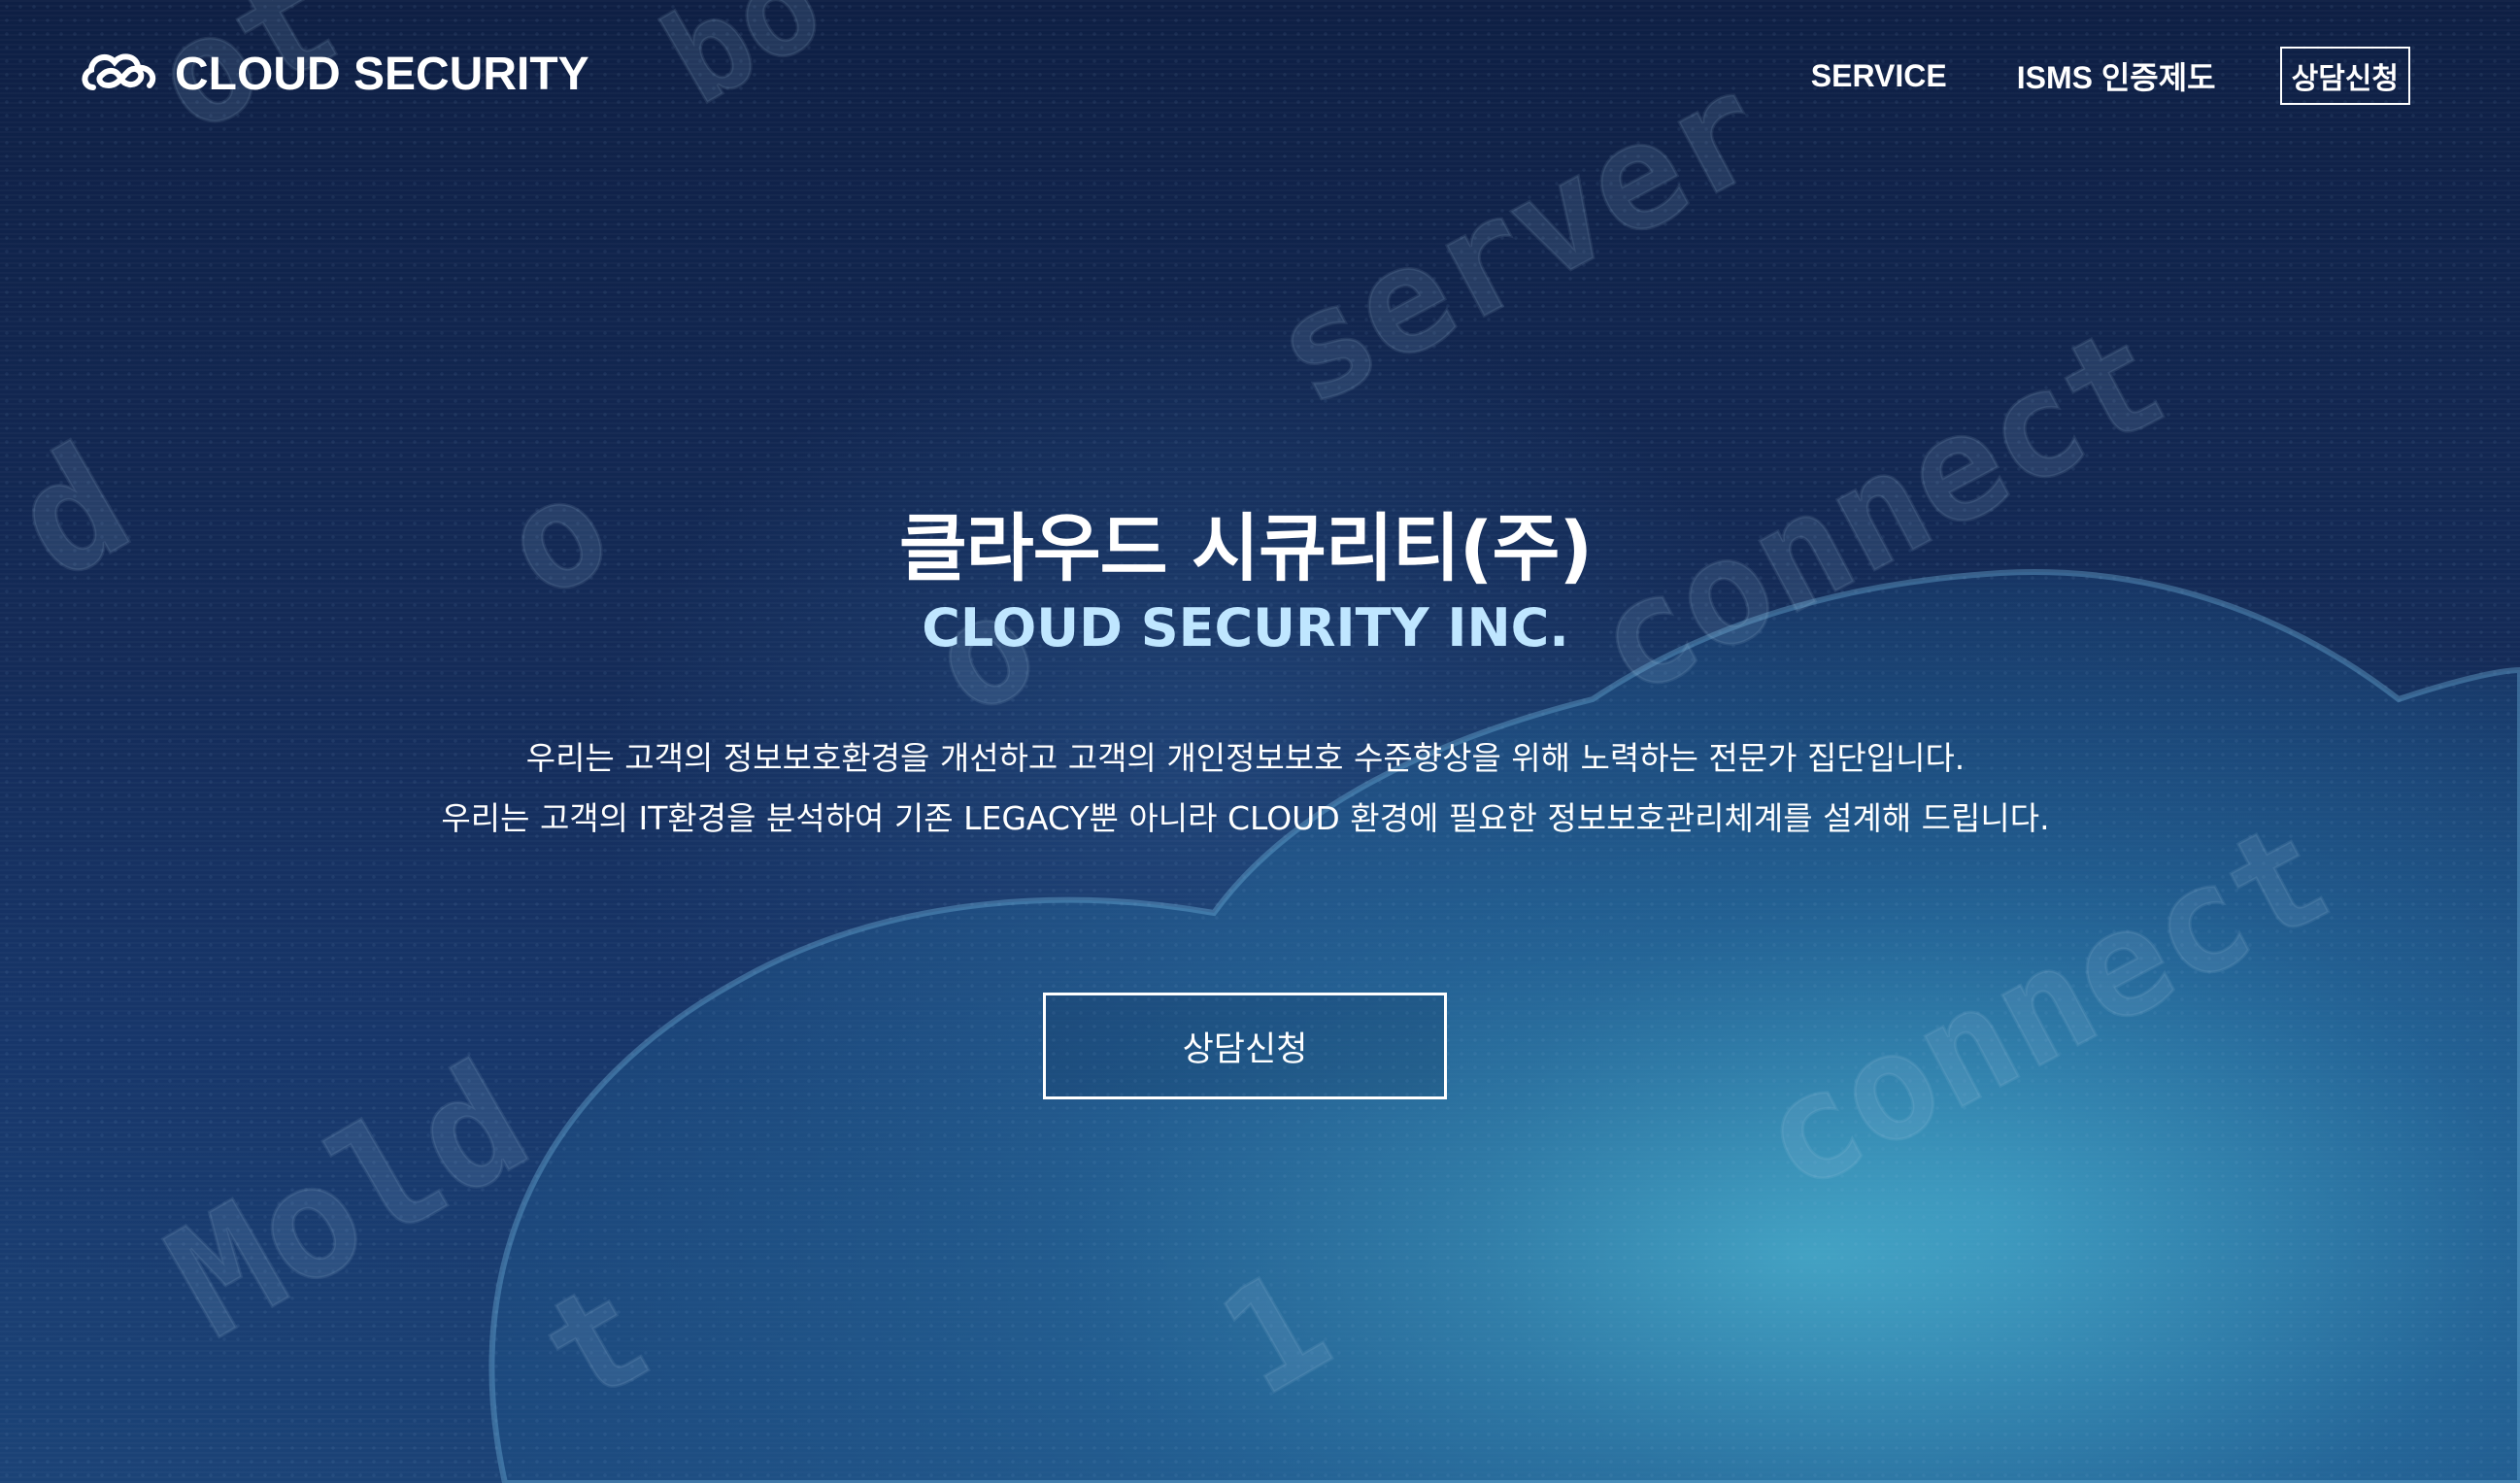  I want to click on hero-title-korean: 클라우드 시큐리티(주), so click(1245, 548).